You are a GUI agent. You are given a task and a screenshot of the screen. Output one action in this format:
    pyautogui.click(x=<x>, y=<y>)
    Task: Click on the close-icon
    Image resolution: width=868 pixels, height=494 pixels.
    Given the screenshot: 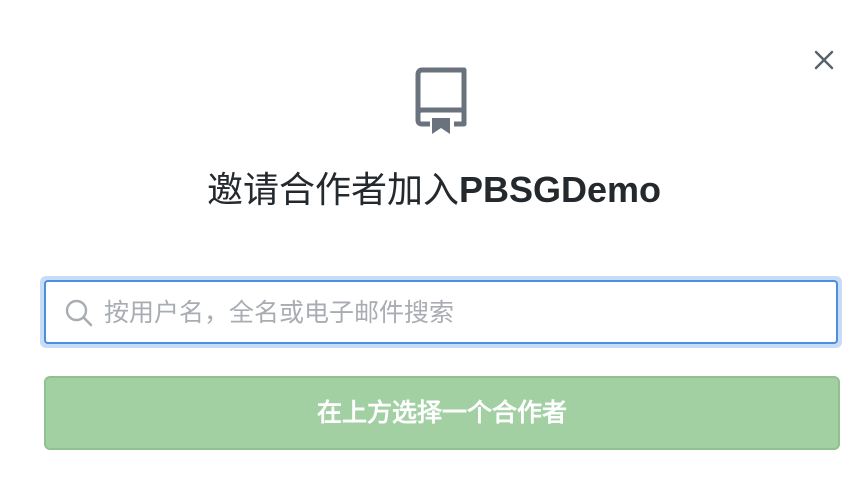 What is the action you would take?
    pyautogui.click(x=824, y=60)
    